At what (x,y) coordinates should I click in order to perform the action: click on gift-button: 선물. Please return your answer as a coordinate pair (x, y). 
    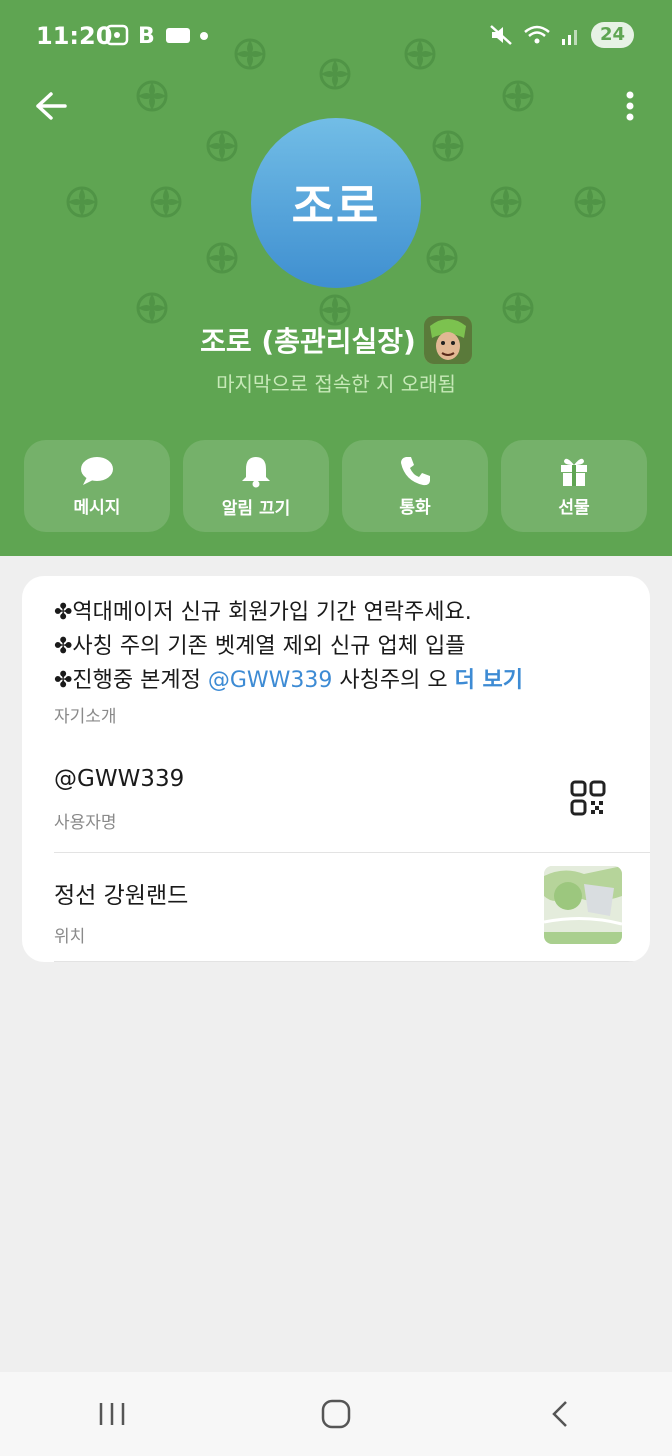
    Looking at the image, I should click on (574, 486).